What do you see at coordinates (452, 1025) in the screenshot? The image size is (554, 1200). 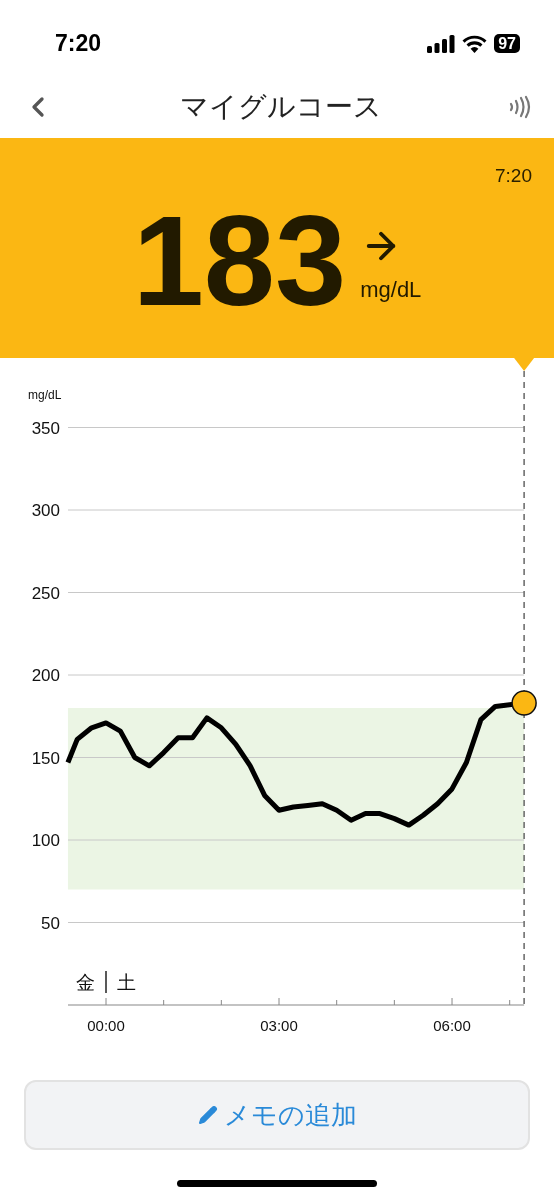 I see `x-tick-label: 06:00` at bounding box center [452, 1025].